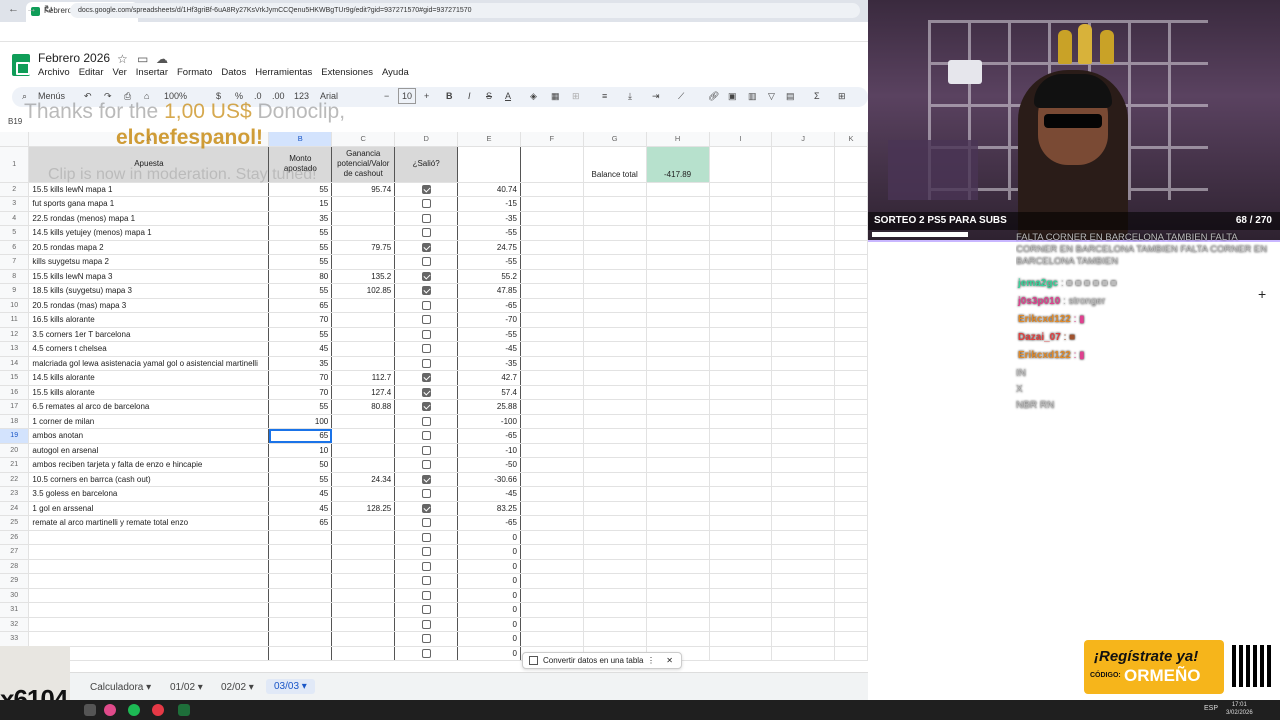 This screenshot has height=720, width=1280. What do you see at coordinates (300, 421) in the screenshot?
I see `cell-monto: 100` at bounding box center [300, 421].